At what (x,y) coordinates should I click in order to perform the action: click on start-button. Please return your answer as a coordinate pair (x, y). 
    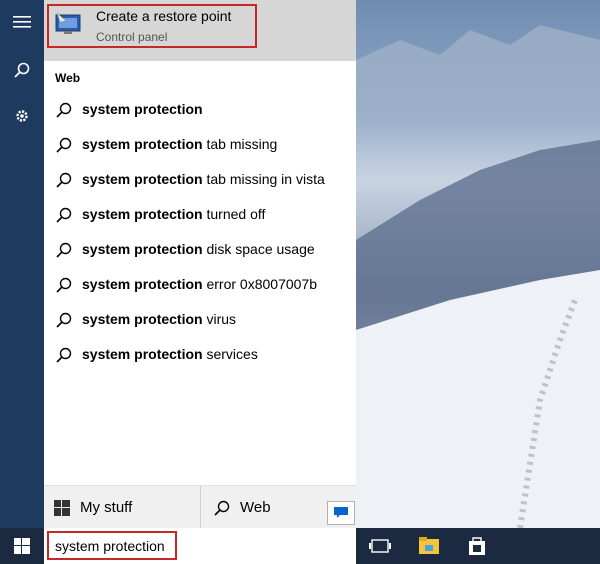
    Looking at the image, I should click on (22, 546).